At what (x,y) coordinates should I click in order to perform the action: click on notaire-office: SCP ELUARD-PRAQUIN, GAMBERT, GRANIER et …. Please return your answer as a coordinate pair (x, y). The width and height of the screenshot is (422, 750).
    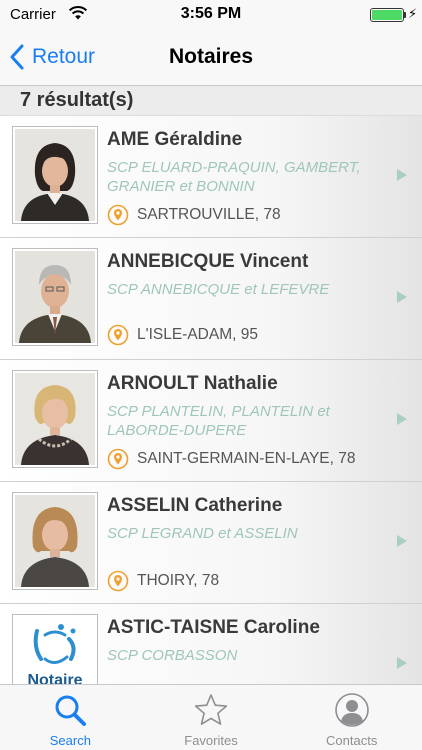
    Looking at the image, I should click on (234, 177).